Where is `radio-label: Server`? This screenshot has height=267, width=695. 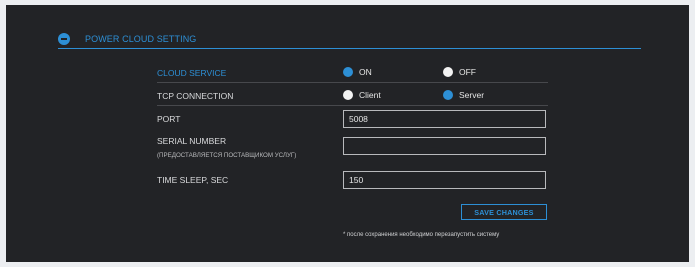 radio-label: Server is located at coordinates (472, 95).